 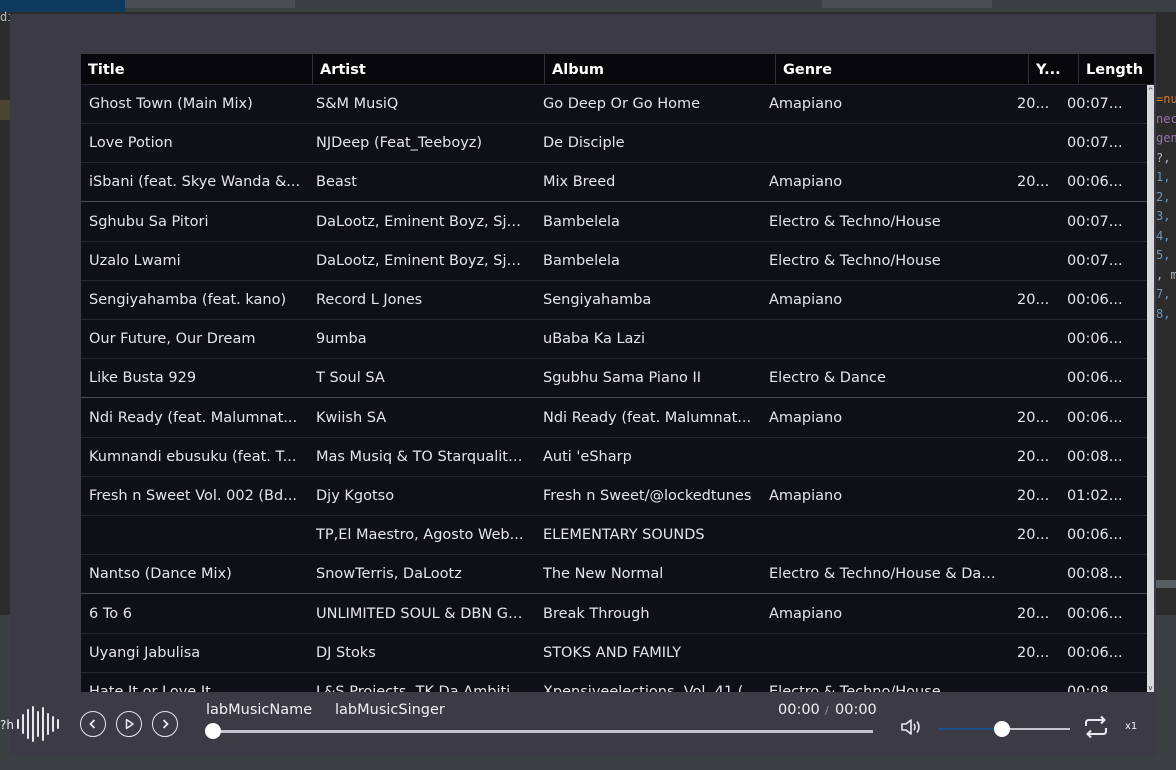 I want to click on volume-icon, so click(x=911, y=727).